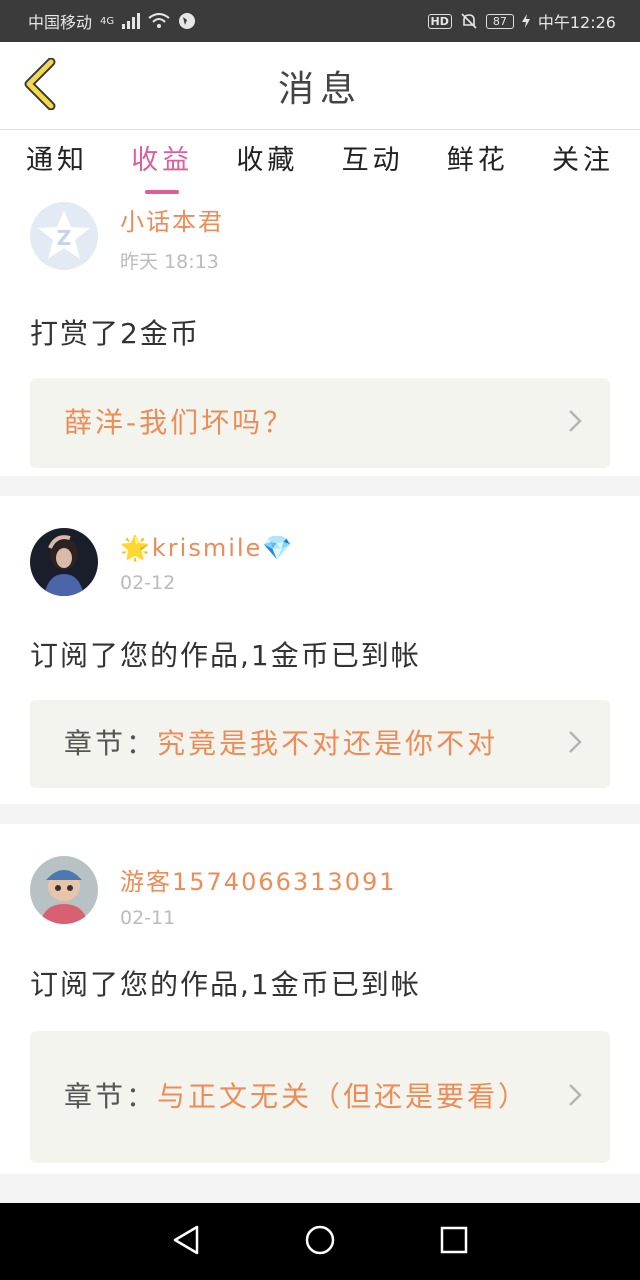  Describe the element at coordinates (319, 89) in the screenshot. I see `page-title: 消息` at that location.